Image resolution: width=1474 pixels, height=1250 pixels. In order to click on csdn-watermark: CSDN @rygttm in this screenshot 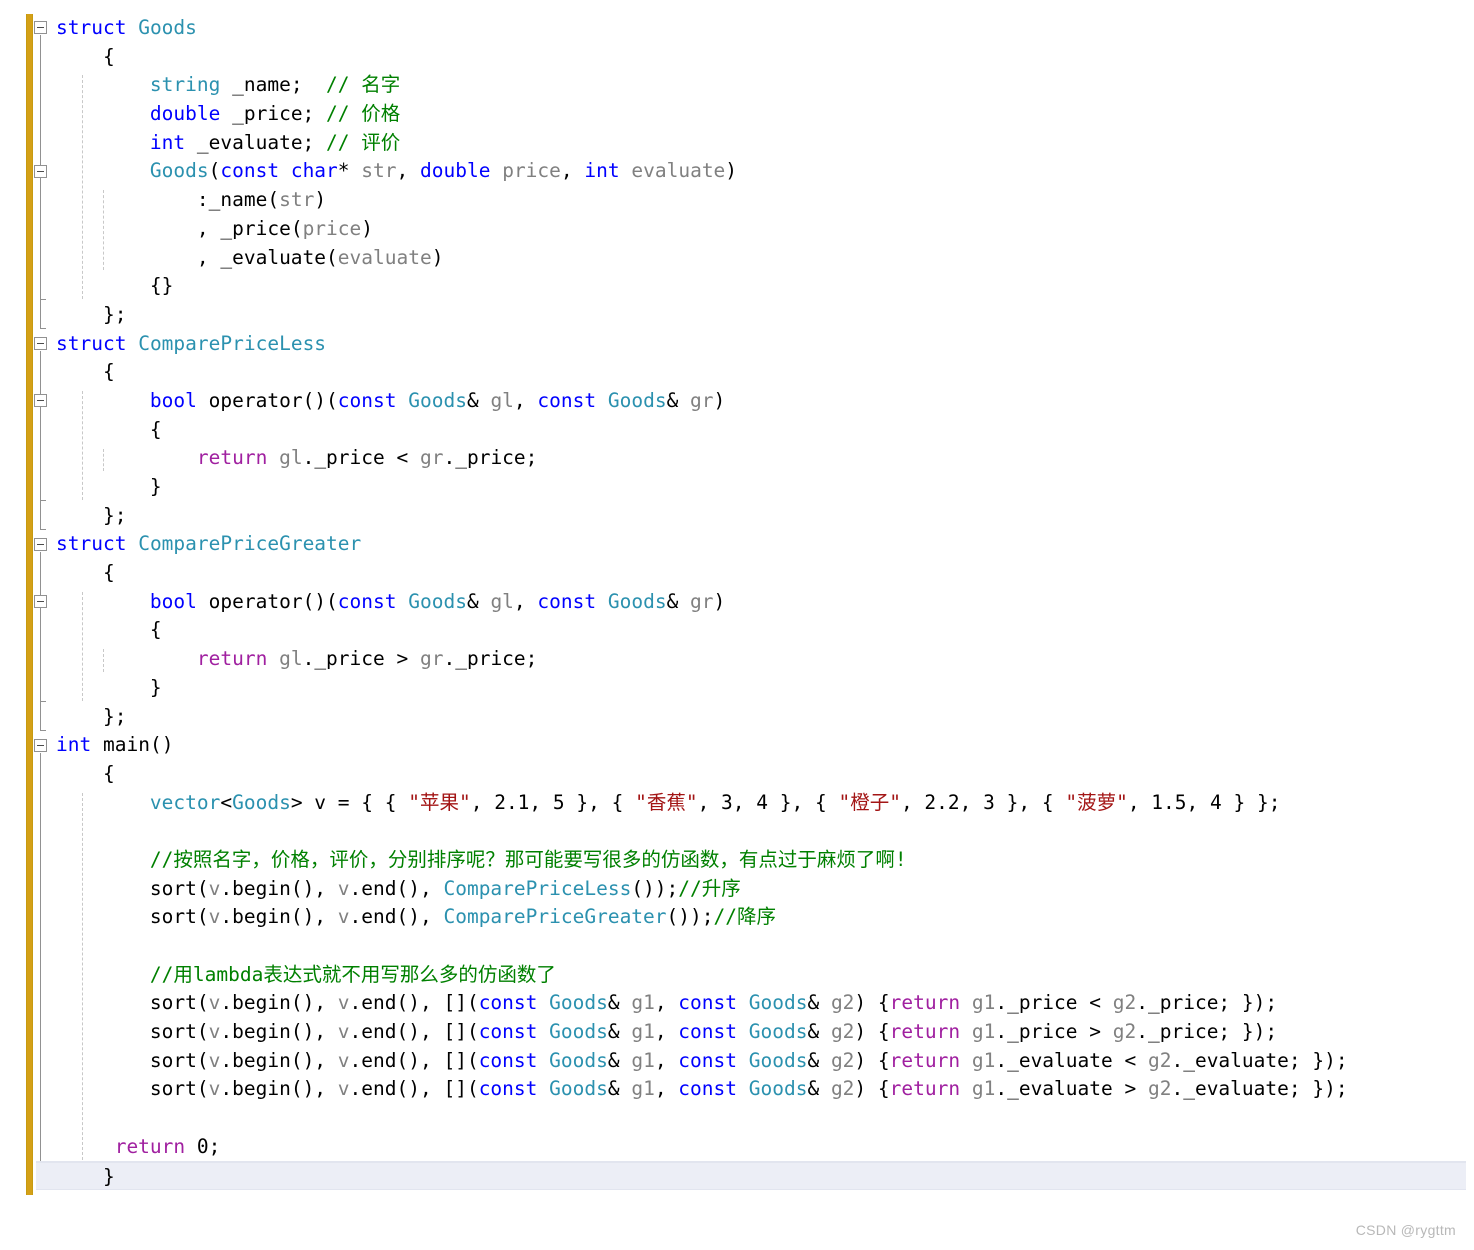, I will do `click(1405, 1230)`.